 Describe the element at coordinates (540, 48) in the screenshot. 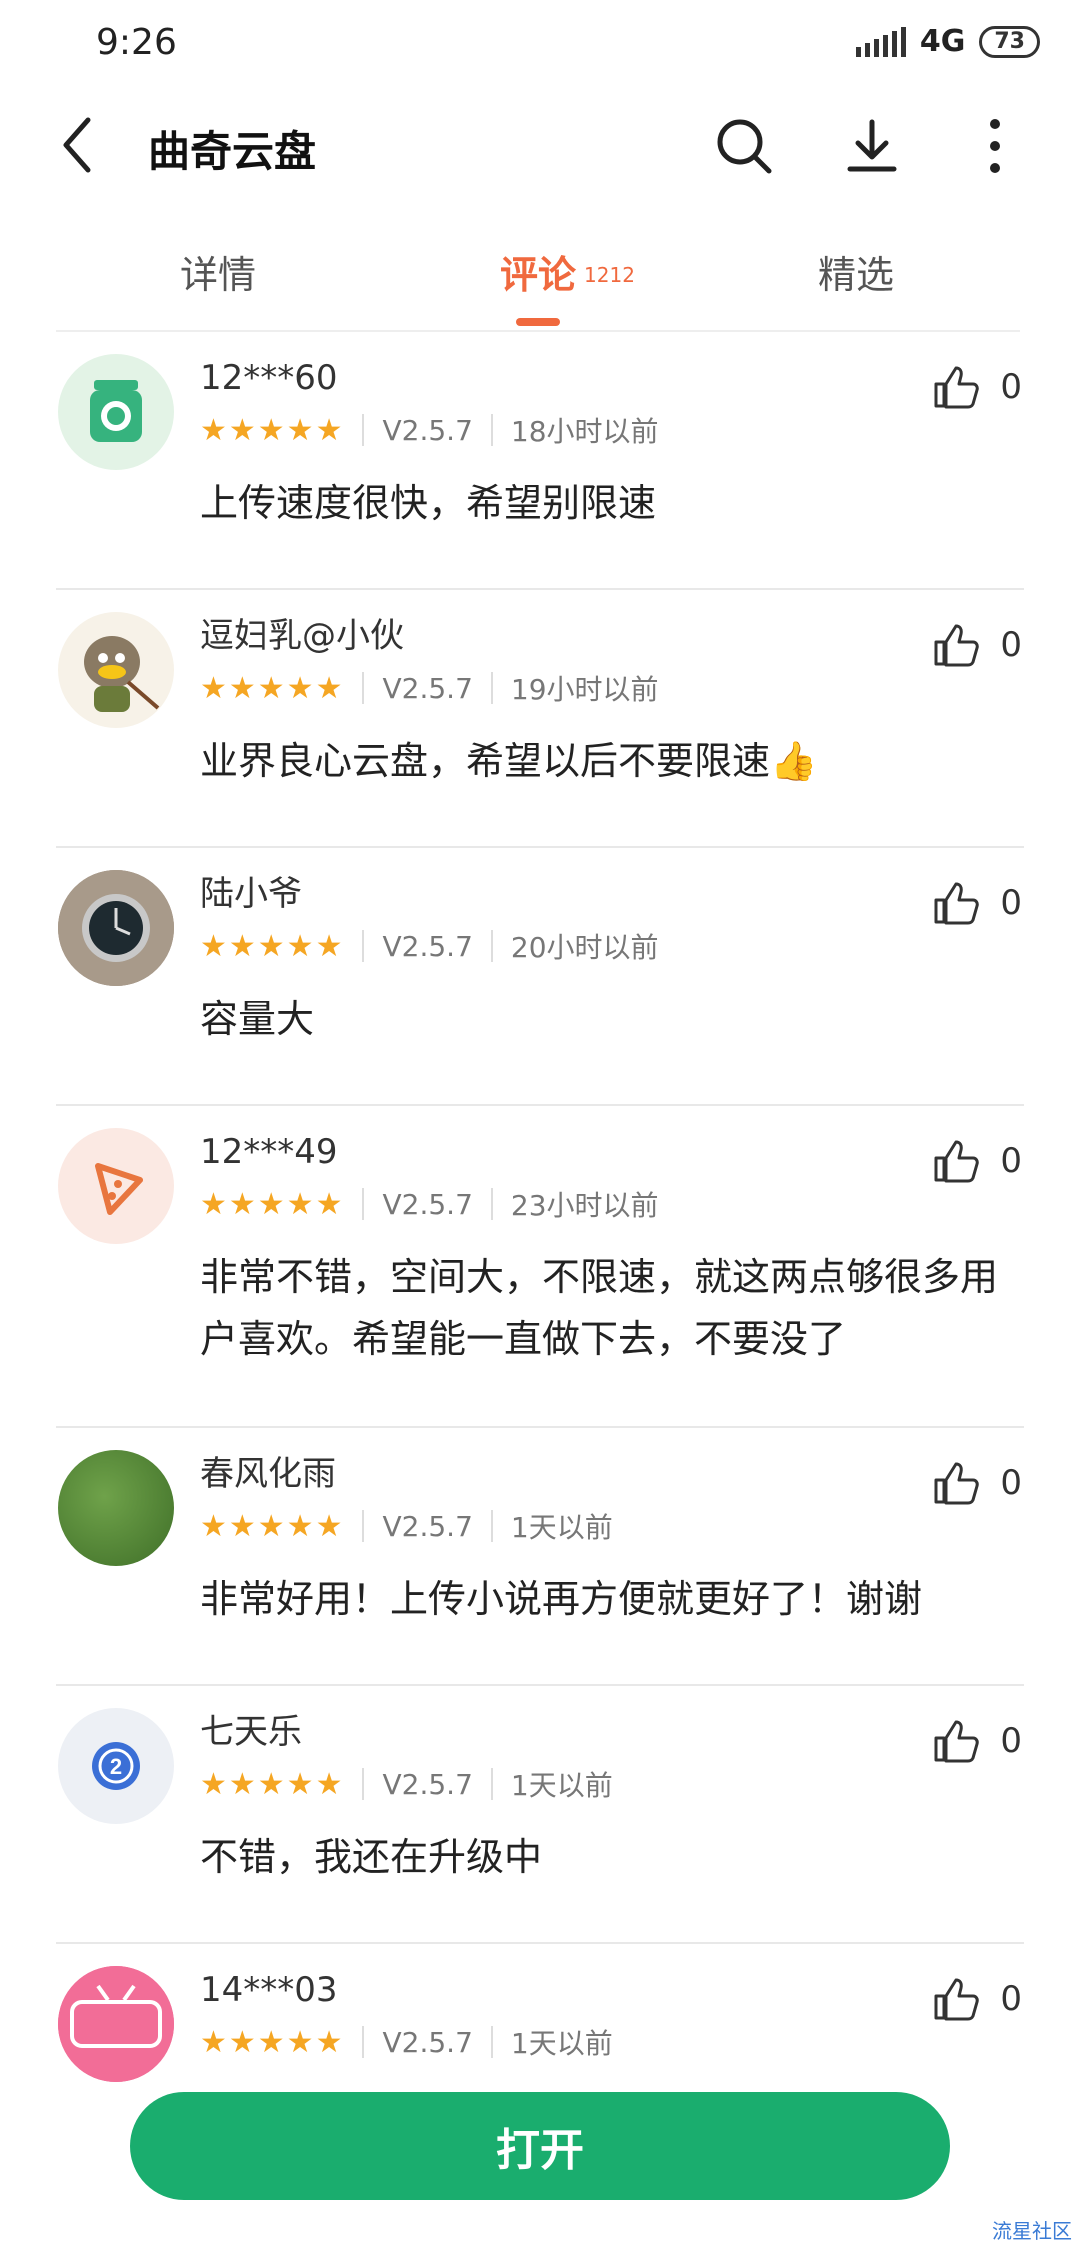

I see `status-bar: 9:26 4G 73` at that location.